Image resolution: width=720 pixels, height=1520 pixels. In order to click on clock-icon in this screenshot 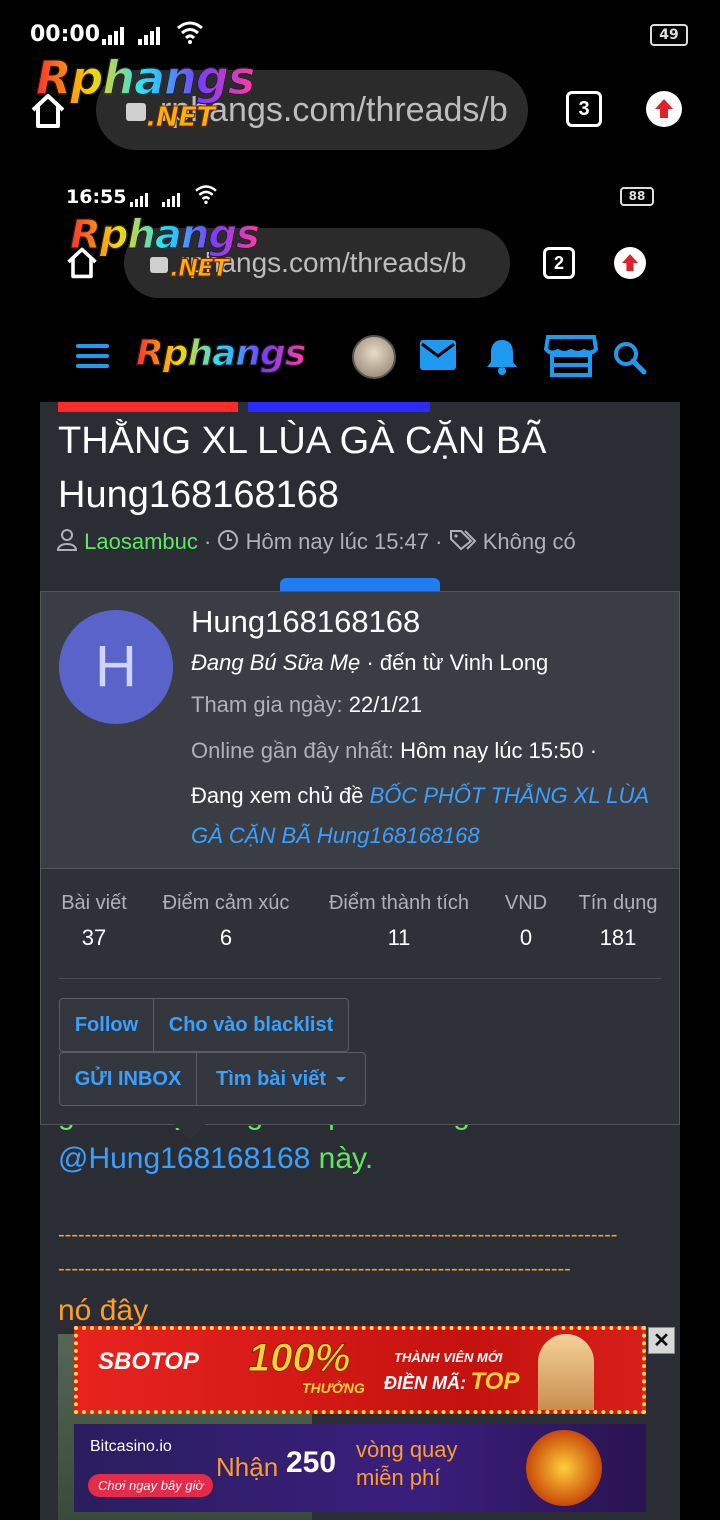, I will do `click(228, 543)`.